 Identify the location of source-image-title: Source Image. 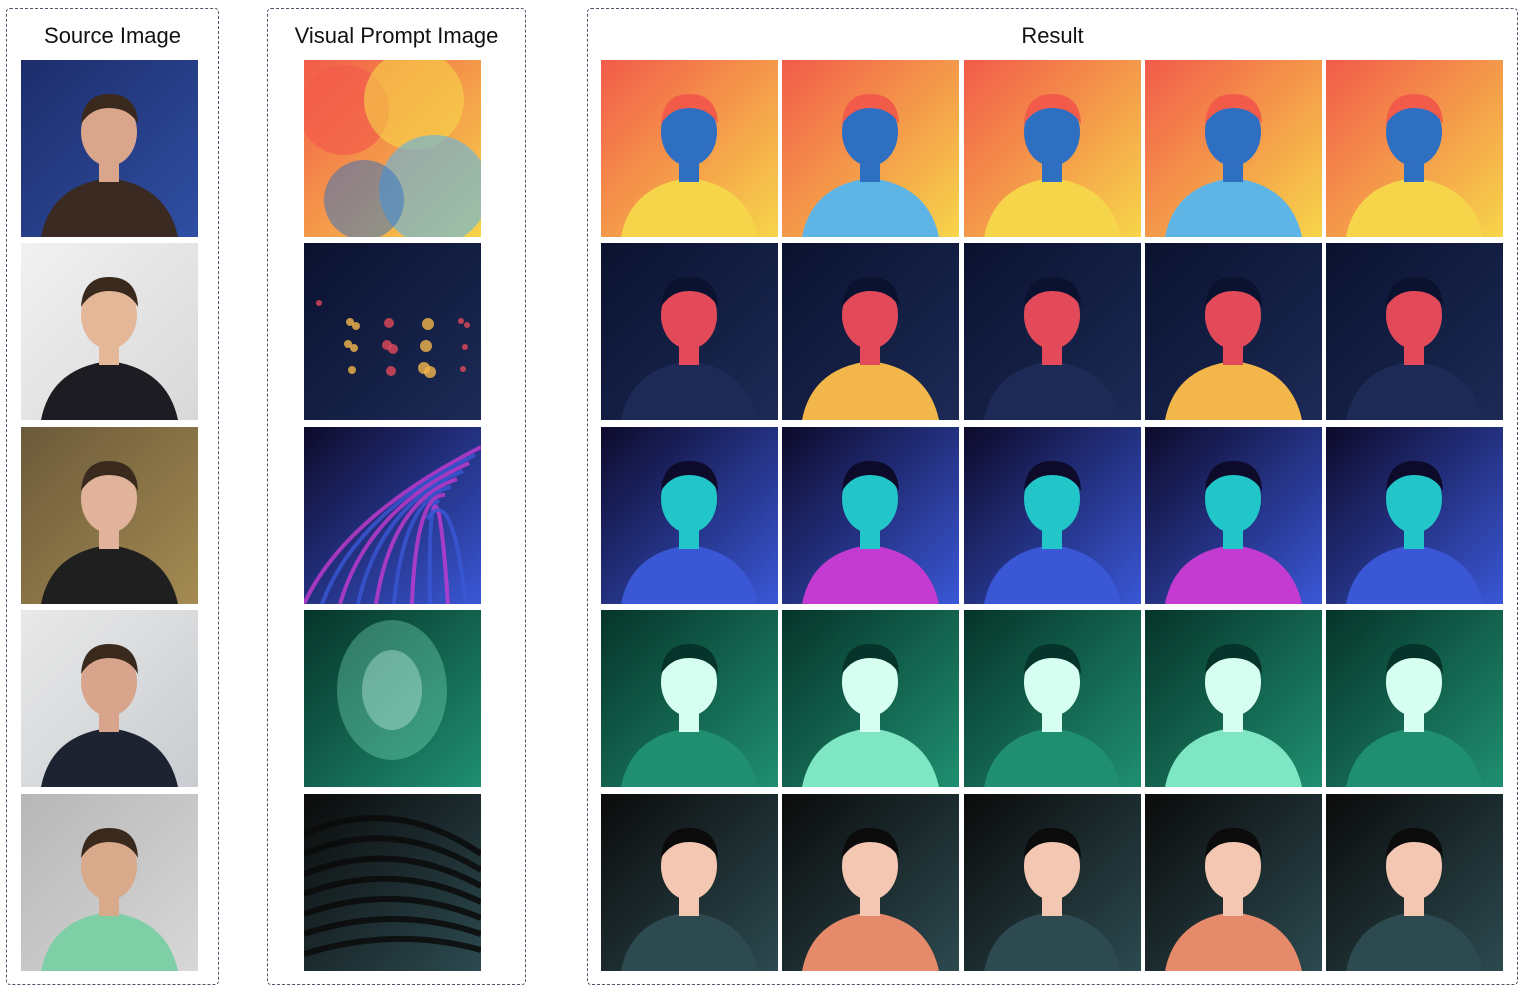
(112, 35).